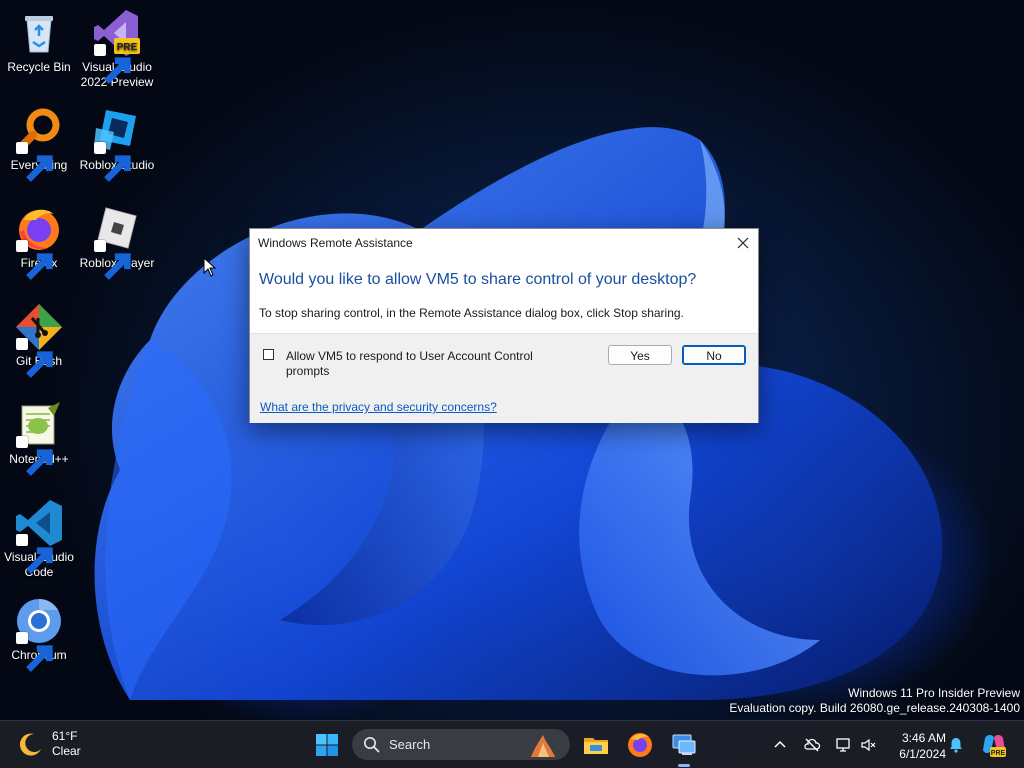 This screenshot has height=768, width=1024. I want to click on desktop-icon-visual-studio-2022-preview: PRE Visual Studio 2022 Preview, so click(117, 49).